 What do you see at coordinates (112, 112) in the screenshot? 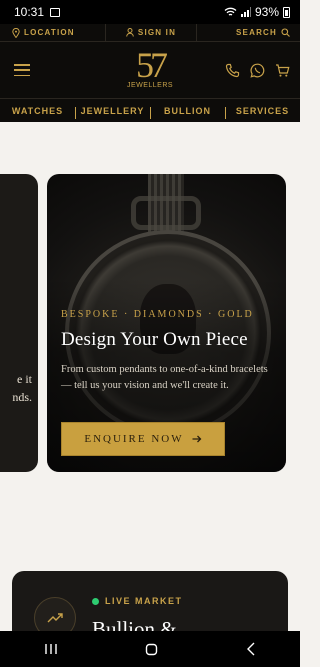
I see `nav-jewellery: JEWELLERY` at bounding box center [112, 112].